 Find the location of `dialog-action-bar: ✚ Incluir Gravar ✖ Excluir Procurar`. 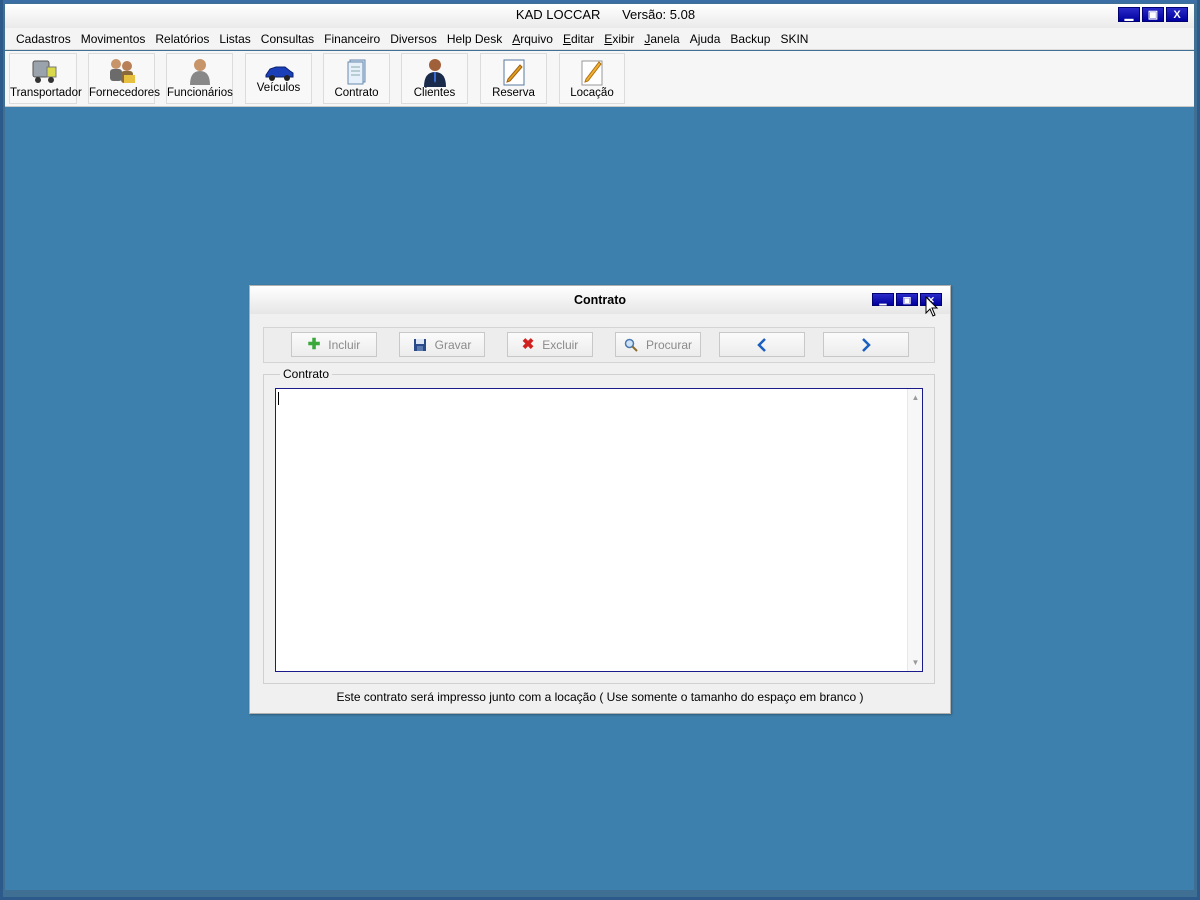

dialog-action-bar: ✚ Incluir Gravar ✖ Excluir Procurar is located at coordinates (599, 345).